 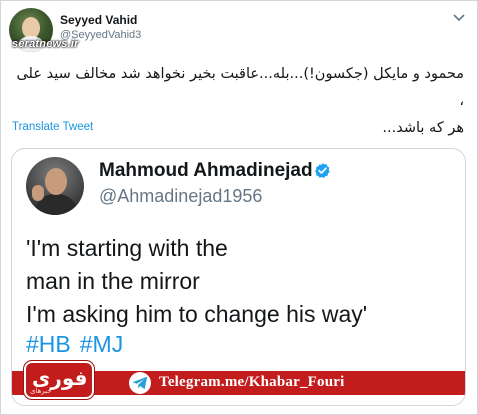 What do you see at coordinates (56, 181) in the screenshot?
I see `avatar-face` at bounding box center [56, 181].